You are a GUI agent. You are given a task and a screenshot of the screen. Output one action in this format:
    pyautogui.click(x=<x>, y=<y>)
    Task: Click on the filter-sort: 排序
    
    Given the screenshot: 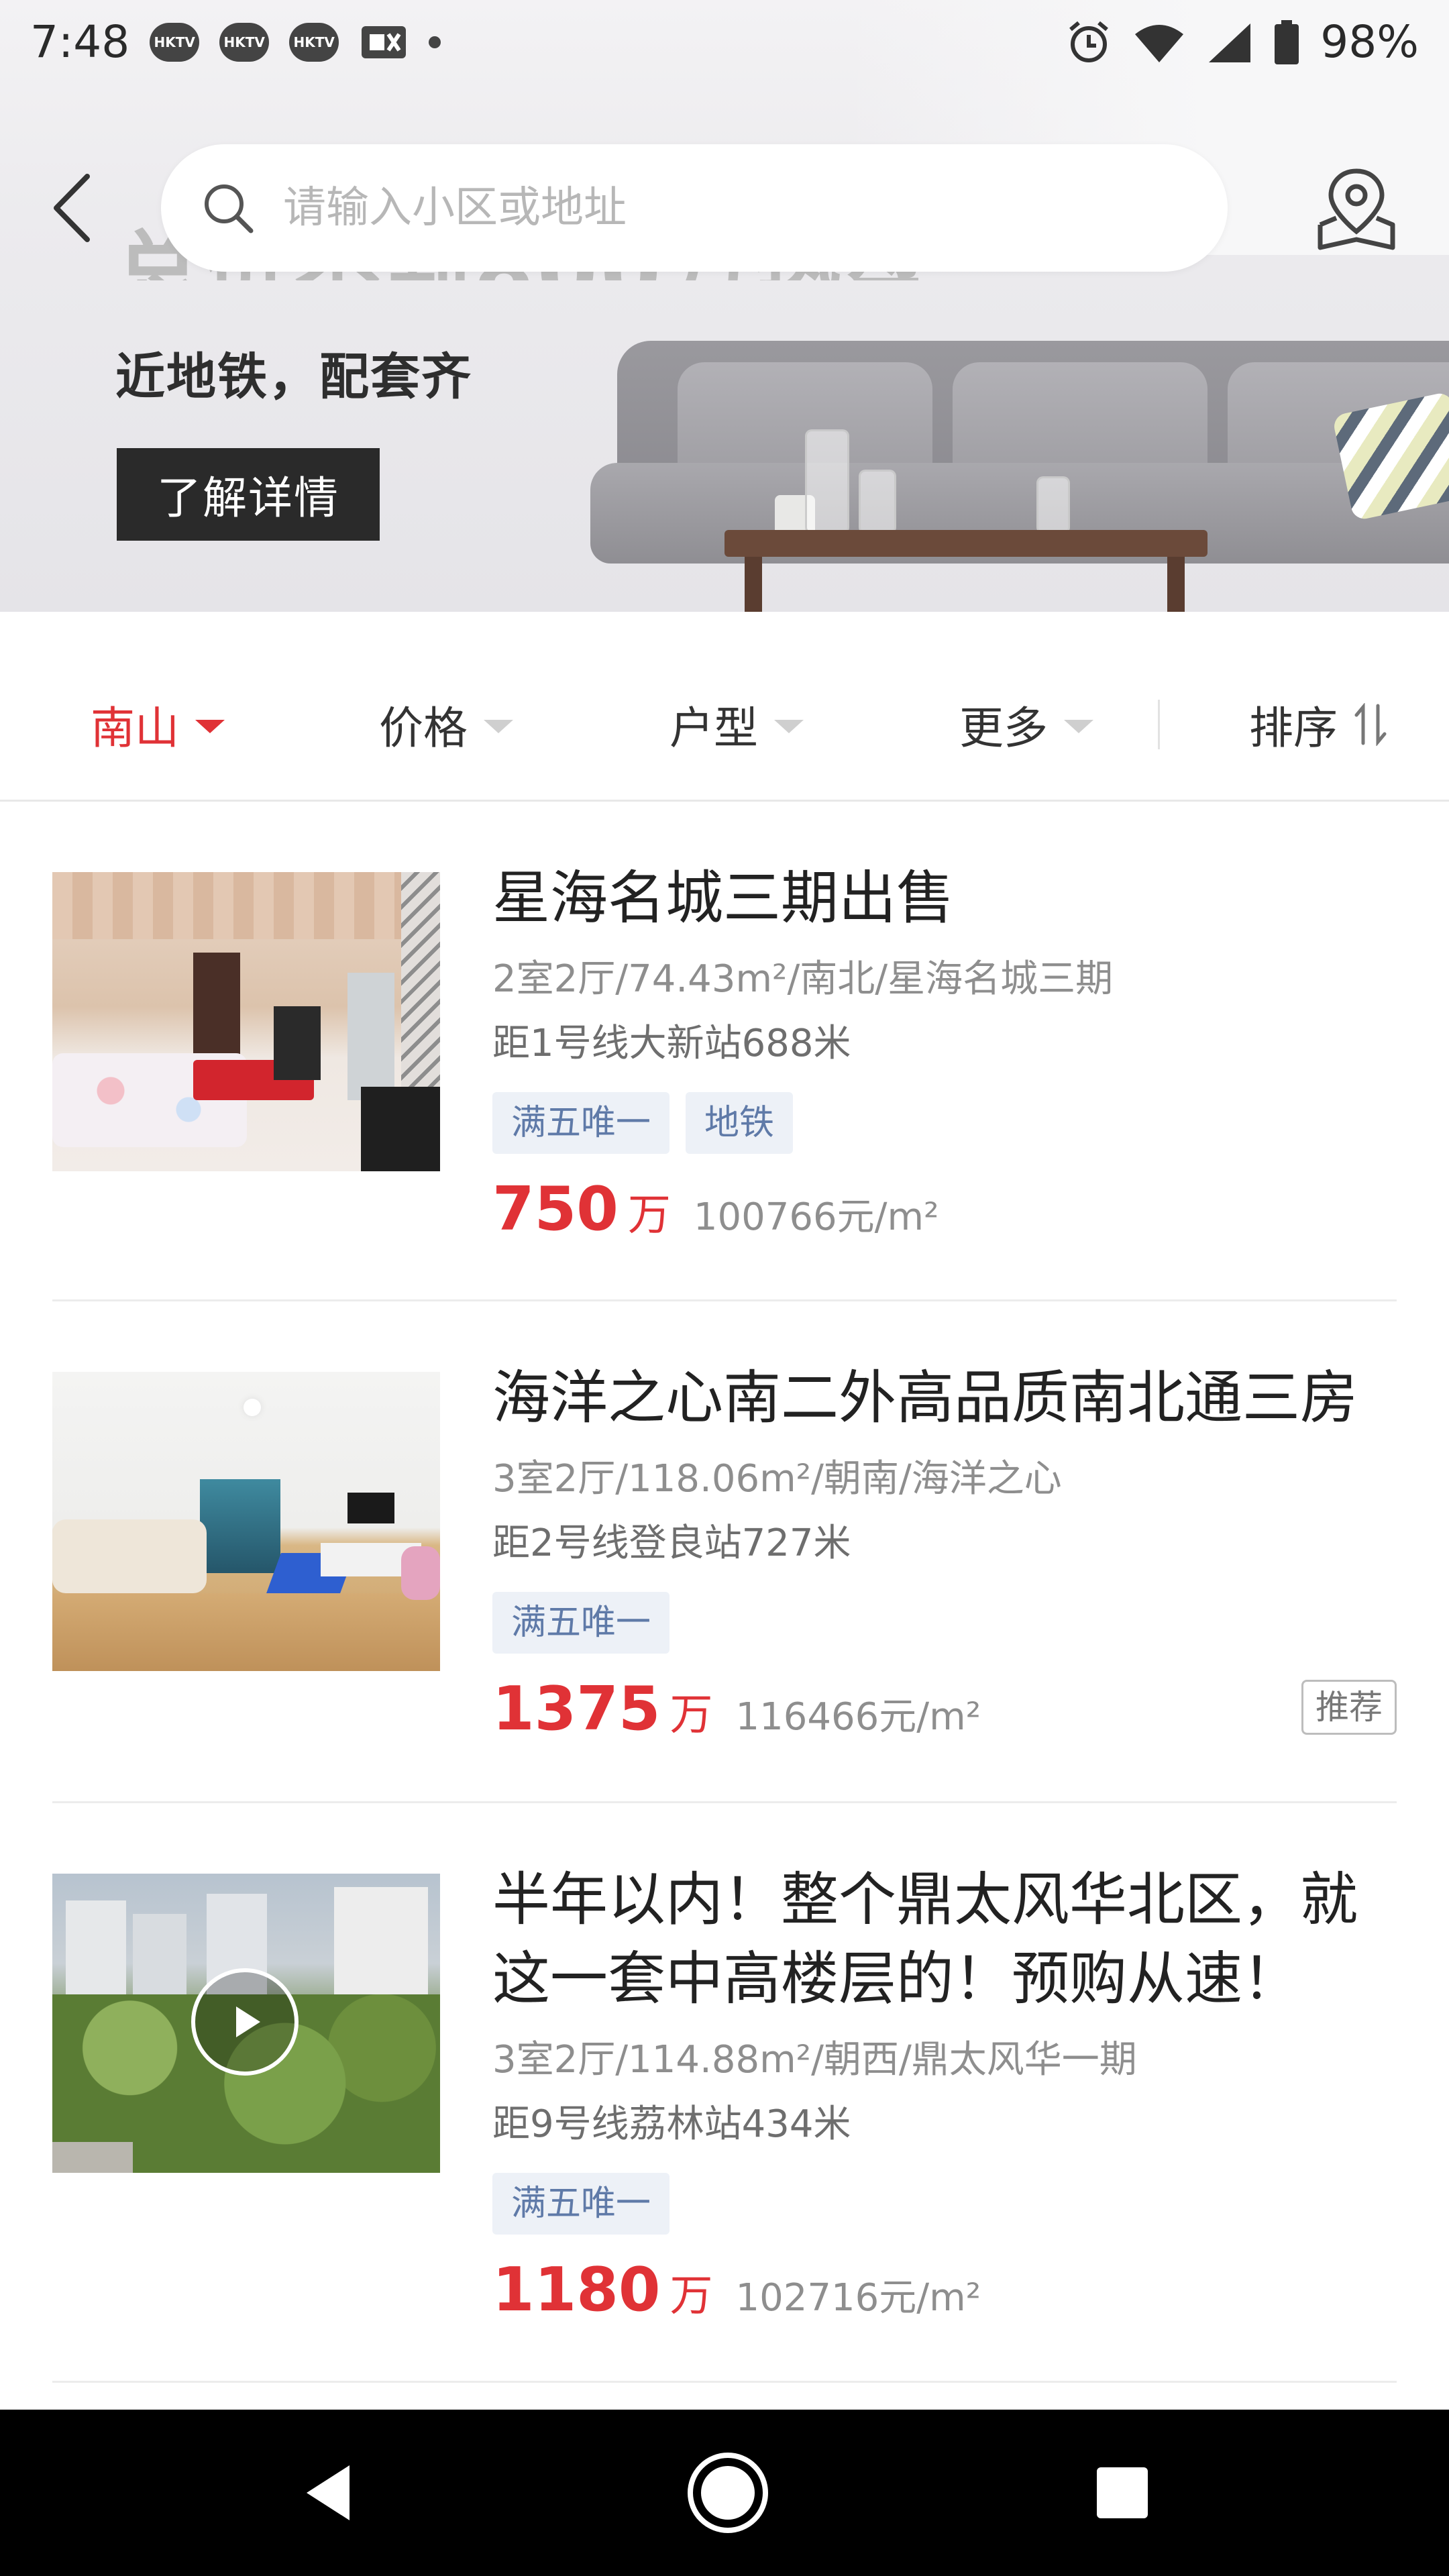 What is the action you would take?
    pyautogui.click(x=1318, y=724)
    